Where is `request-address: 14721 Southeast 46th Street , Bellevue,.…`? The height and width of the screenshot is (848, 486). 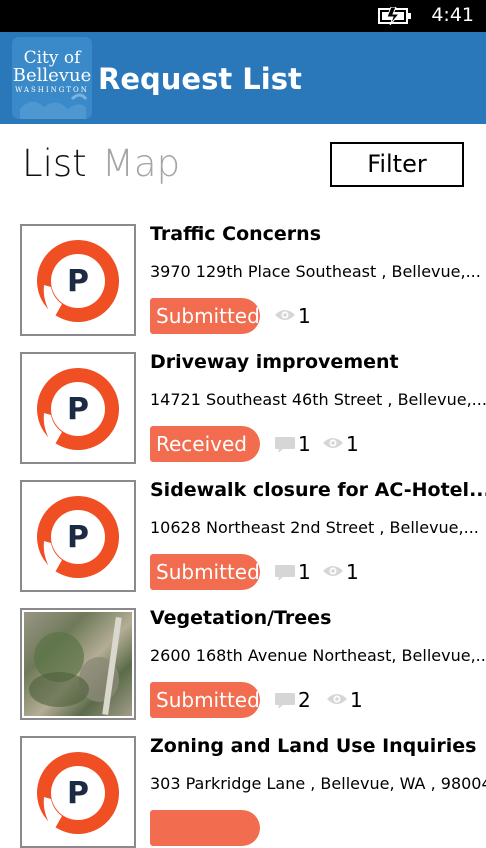 request-address: 14721 Southeast 46th Street , Bellevue,.… is located at coordinates (318, 399).